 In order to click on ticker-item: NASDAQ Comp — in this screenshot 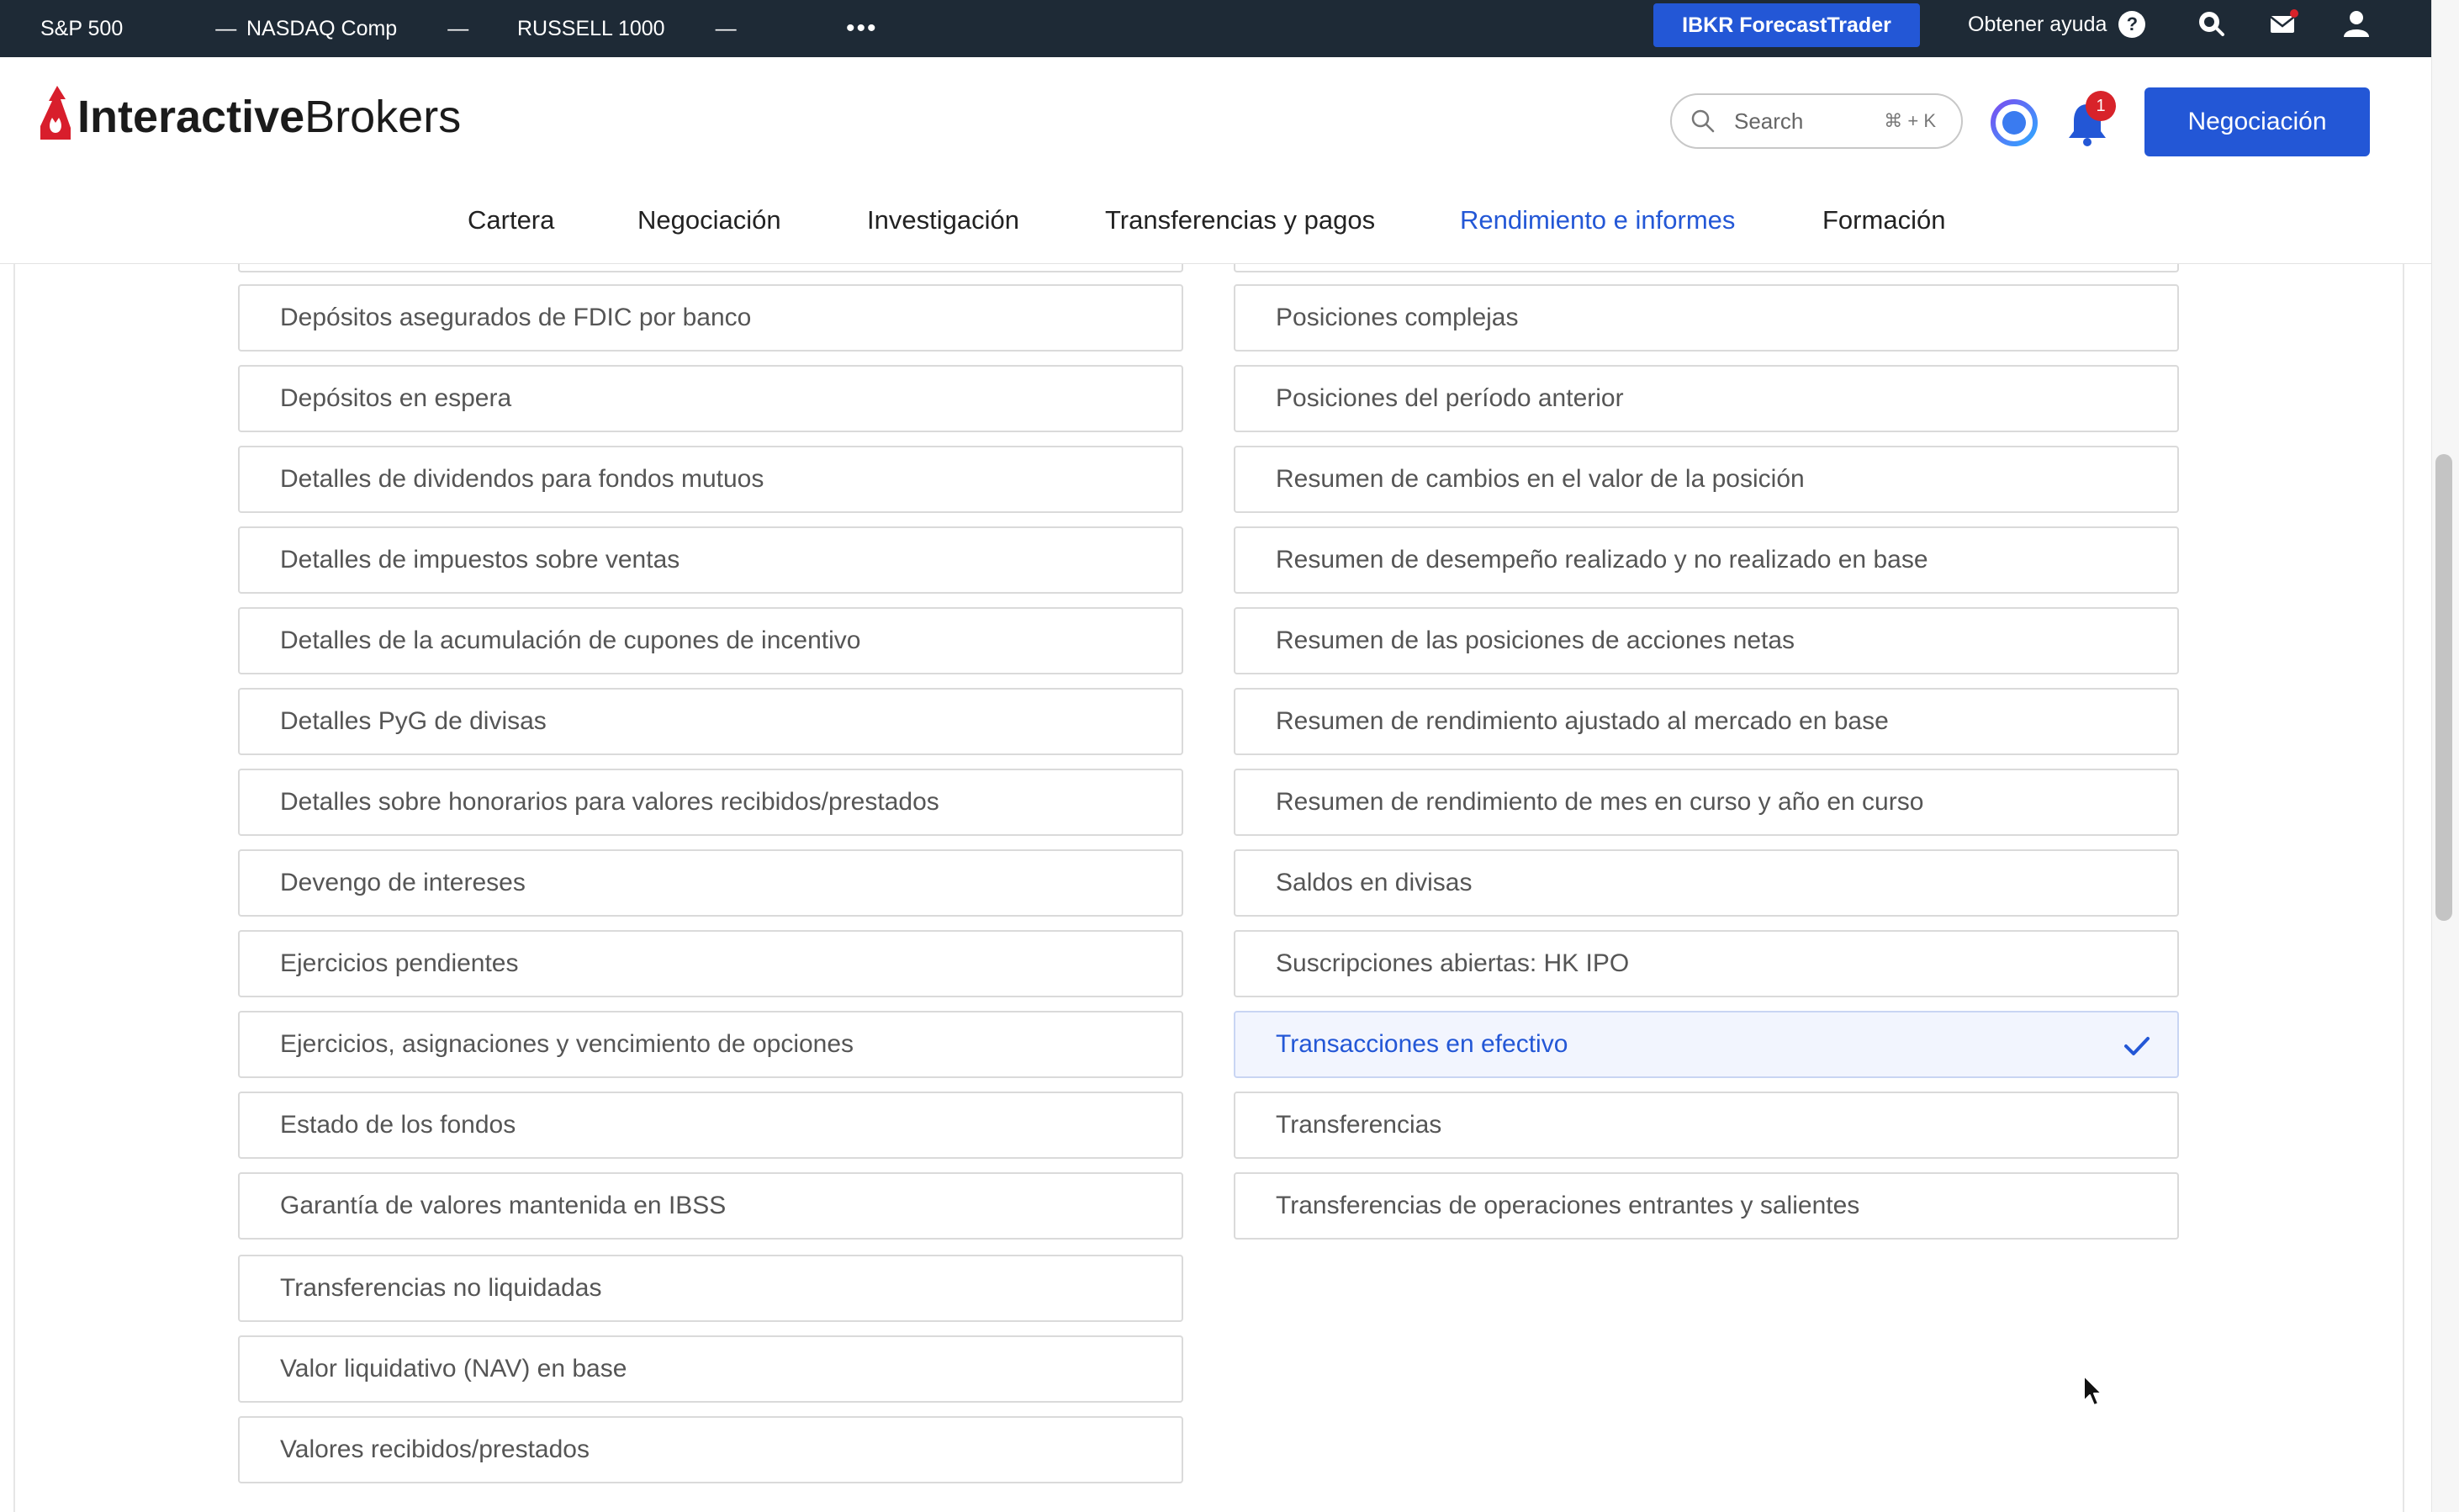, I will do `click(357, 28)`.